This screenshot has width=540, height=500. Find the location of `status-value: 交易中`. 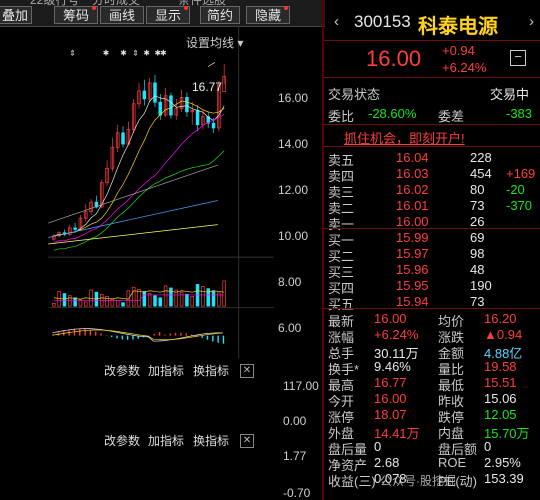

status-value: 交易中 is located at coordinates (510, 94).